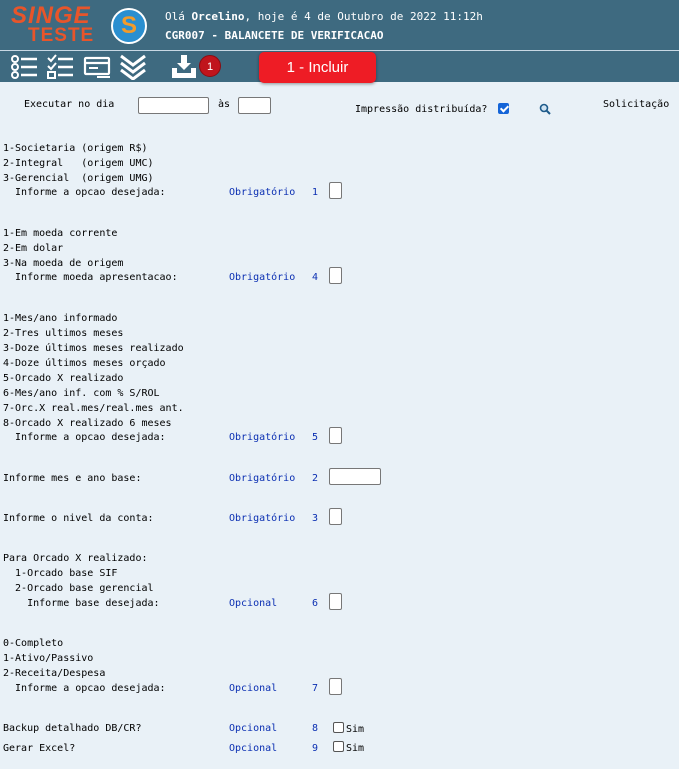 The width and height of the screenshot is (679, 769). I want to click on user-name: Orcelino, so click(218, 16).